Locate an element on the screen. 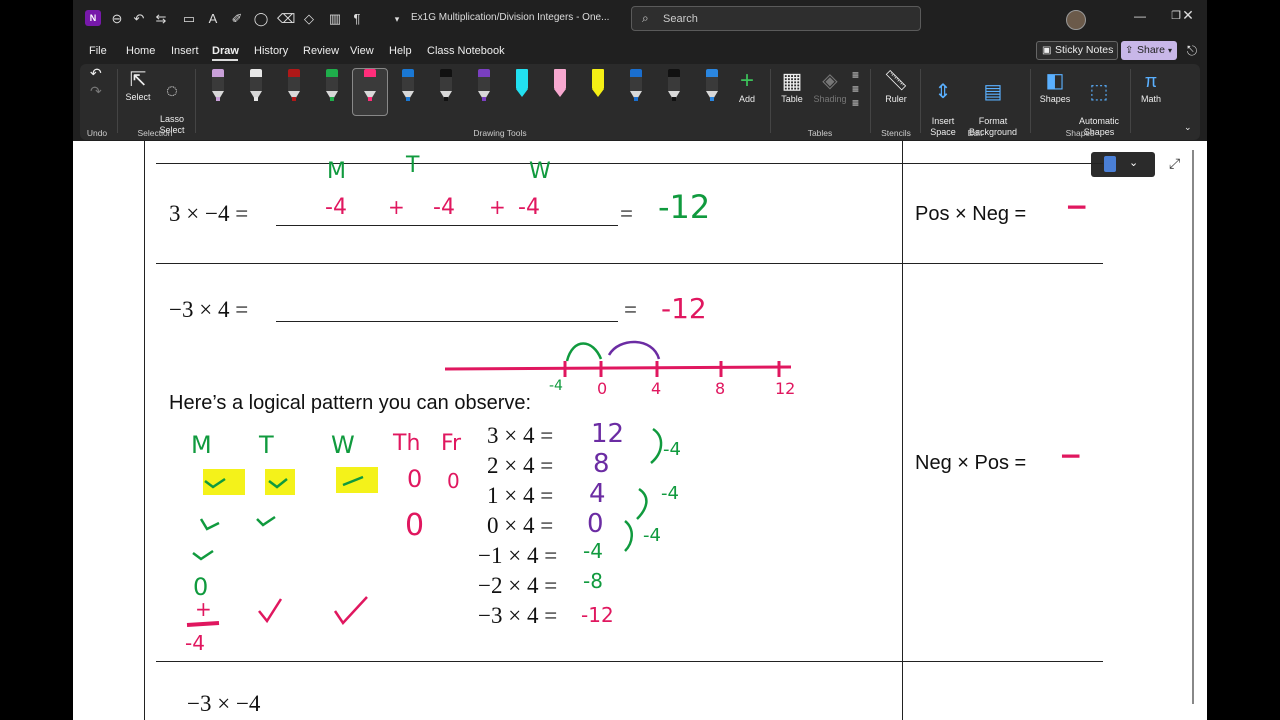 The height and width of the screenshot is (720, 1280). share-icon: ⇪ is located at coordinates (1129, 50).